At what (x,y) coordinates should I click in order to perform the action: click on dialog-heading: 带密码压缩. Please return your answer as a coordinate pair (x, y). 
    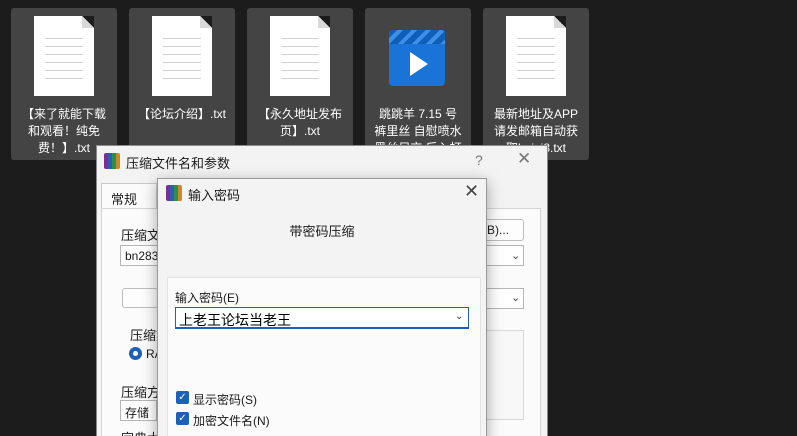
    Looking at the image, I should click on (322, 231).